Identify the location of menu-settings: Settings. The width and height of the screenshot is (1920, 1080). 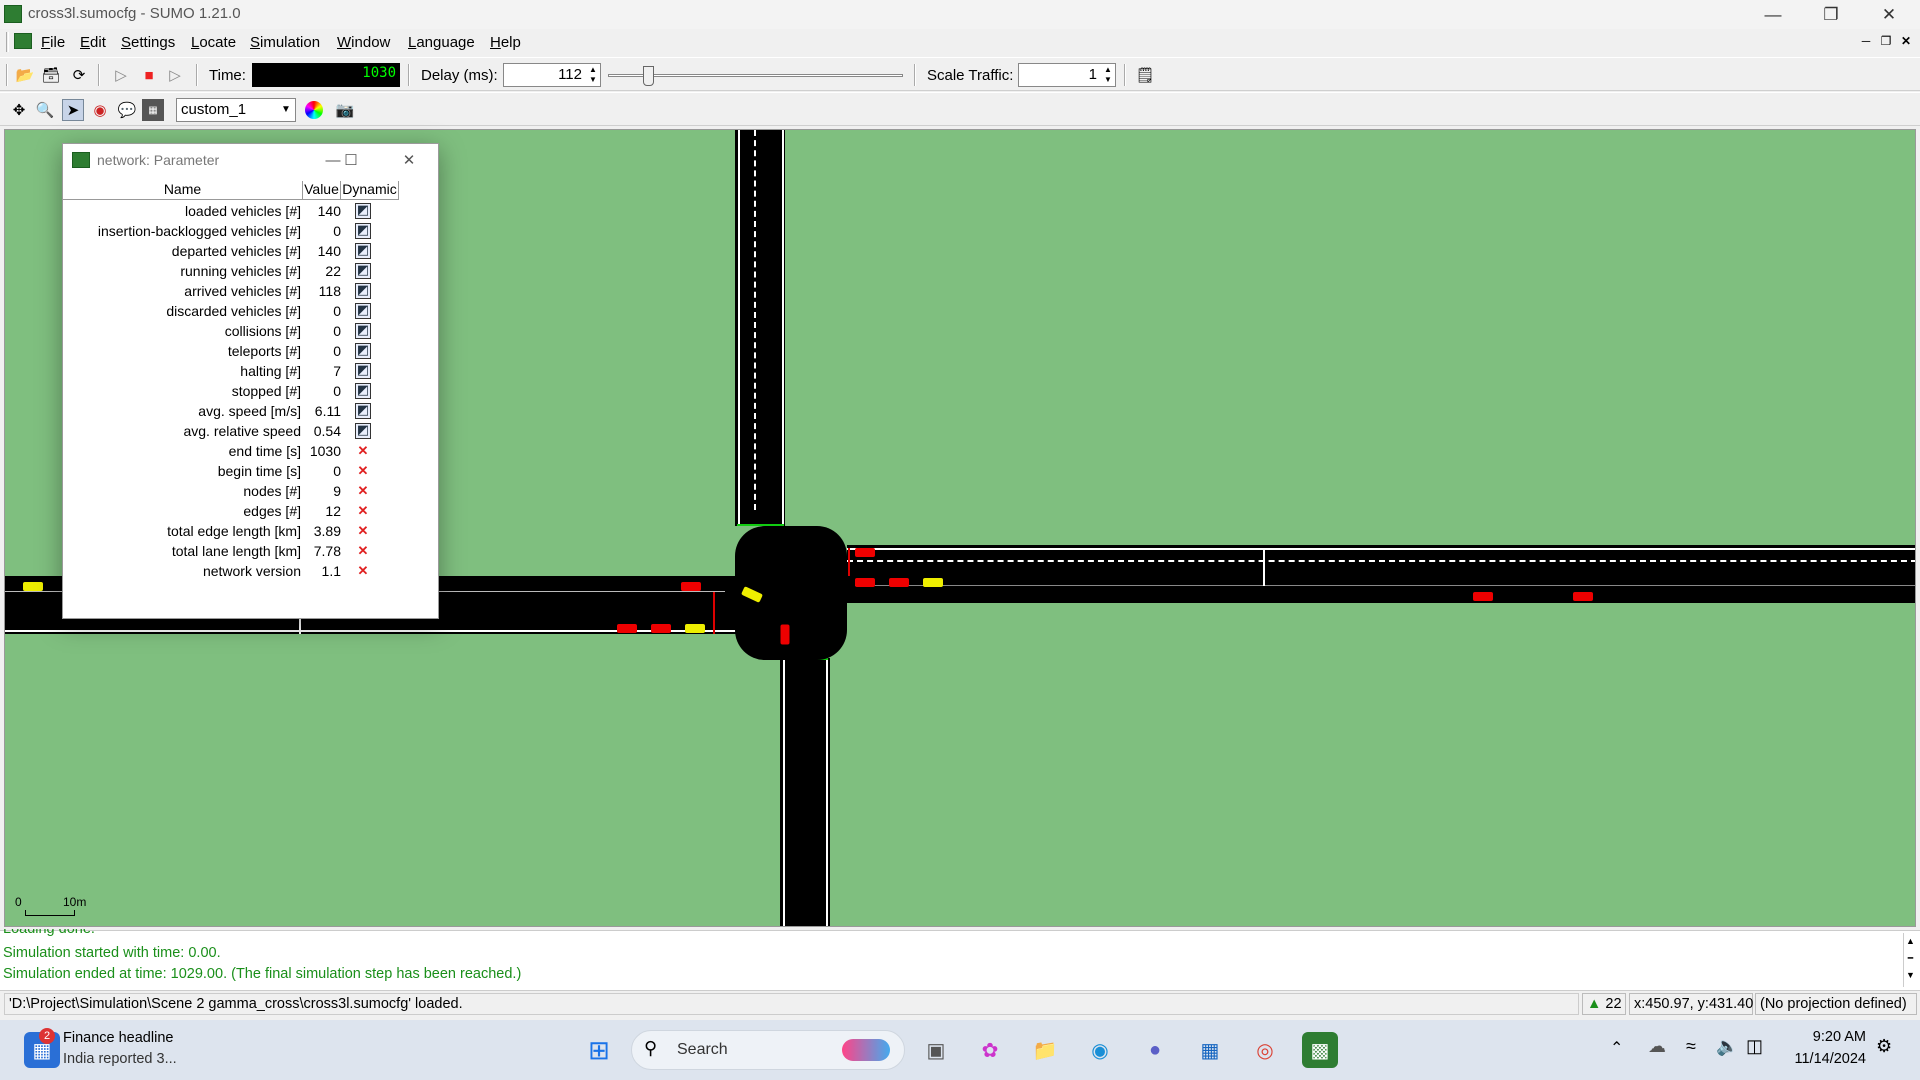
(148, 42).